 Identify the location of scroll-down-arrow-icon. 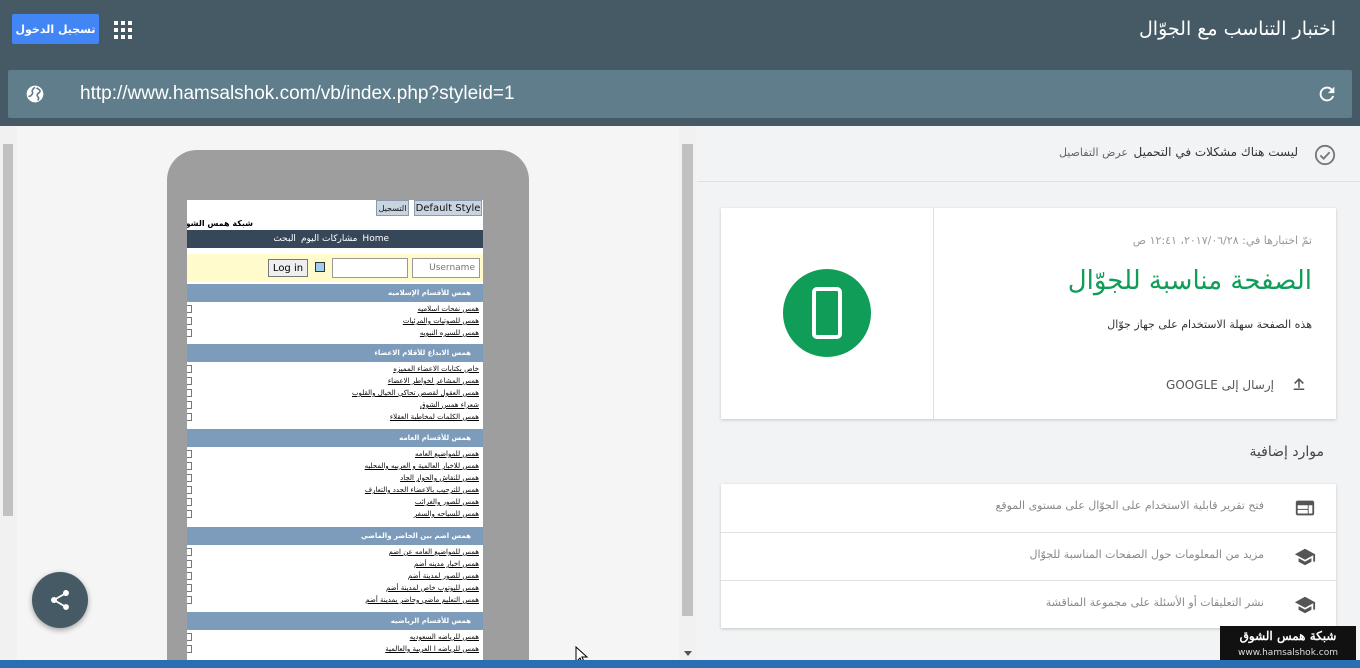
(688, 653).